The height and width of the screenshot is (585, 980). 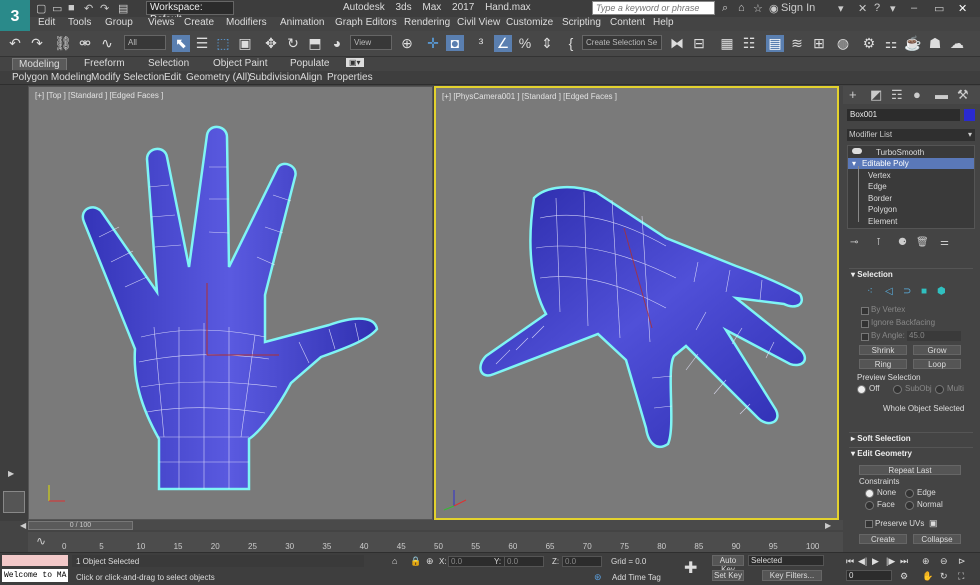 I want to click on auto-key-button: Auto Key, so click(x=728, y=564).